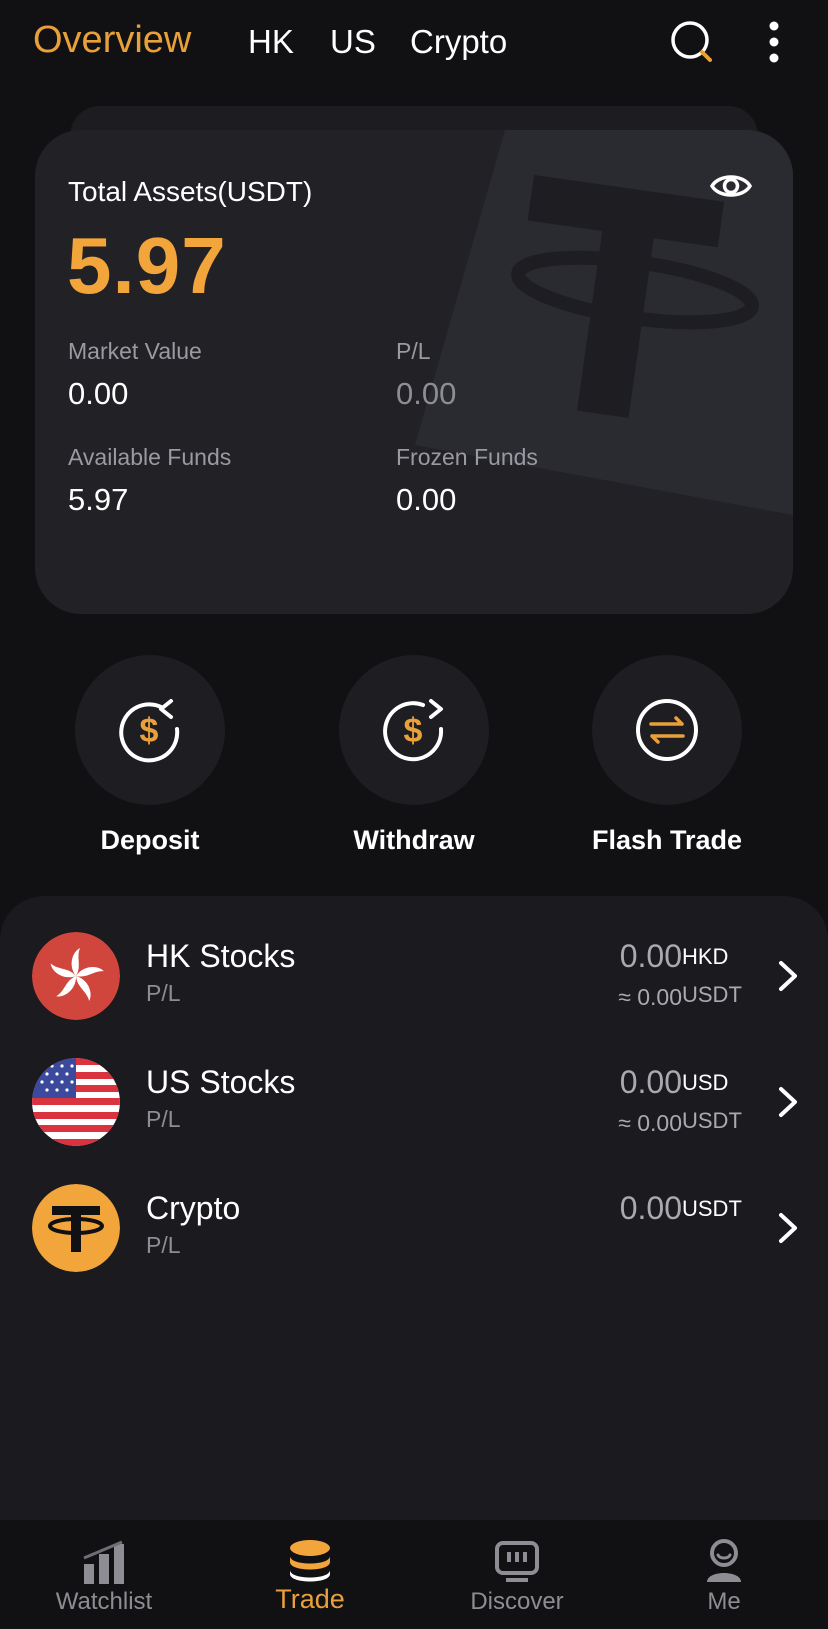 This screenshot has height=1629, width=828. Describe the element at coordinates (104, 1601) in the screenshot. I see `nav-label: Watchlist` at that location.